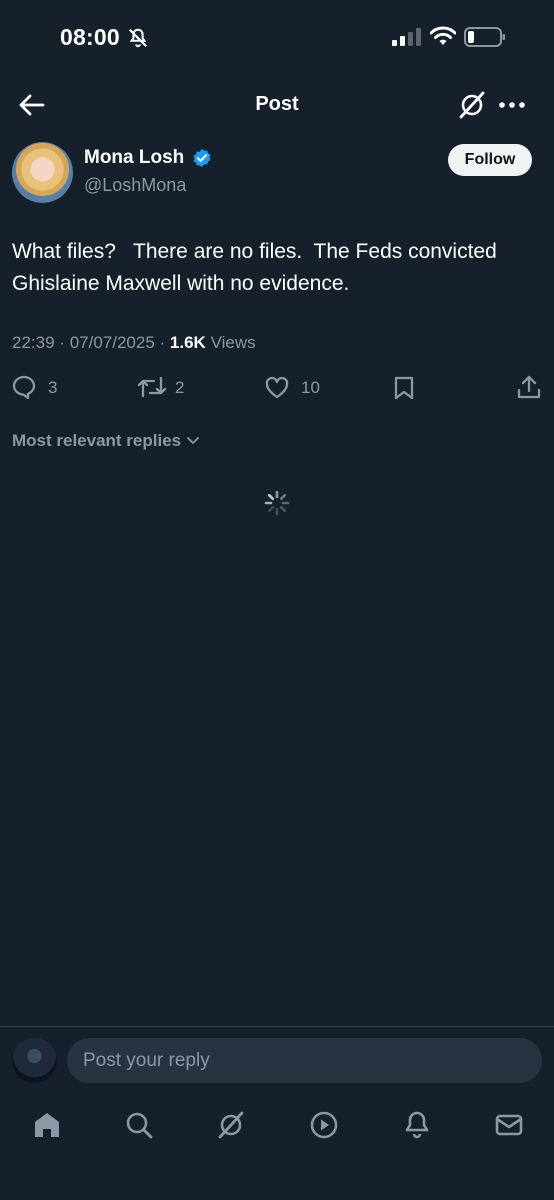 The image size is (554, 1200). I want to click on like-count: 10, so click(310, 387).